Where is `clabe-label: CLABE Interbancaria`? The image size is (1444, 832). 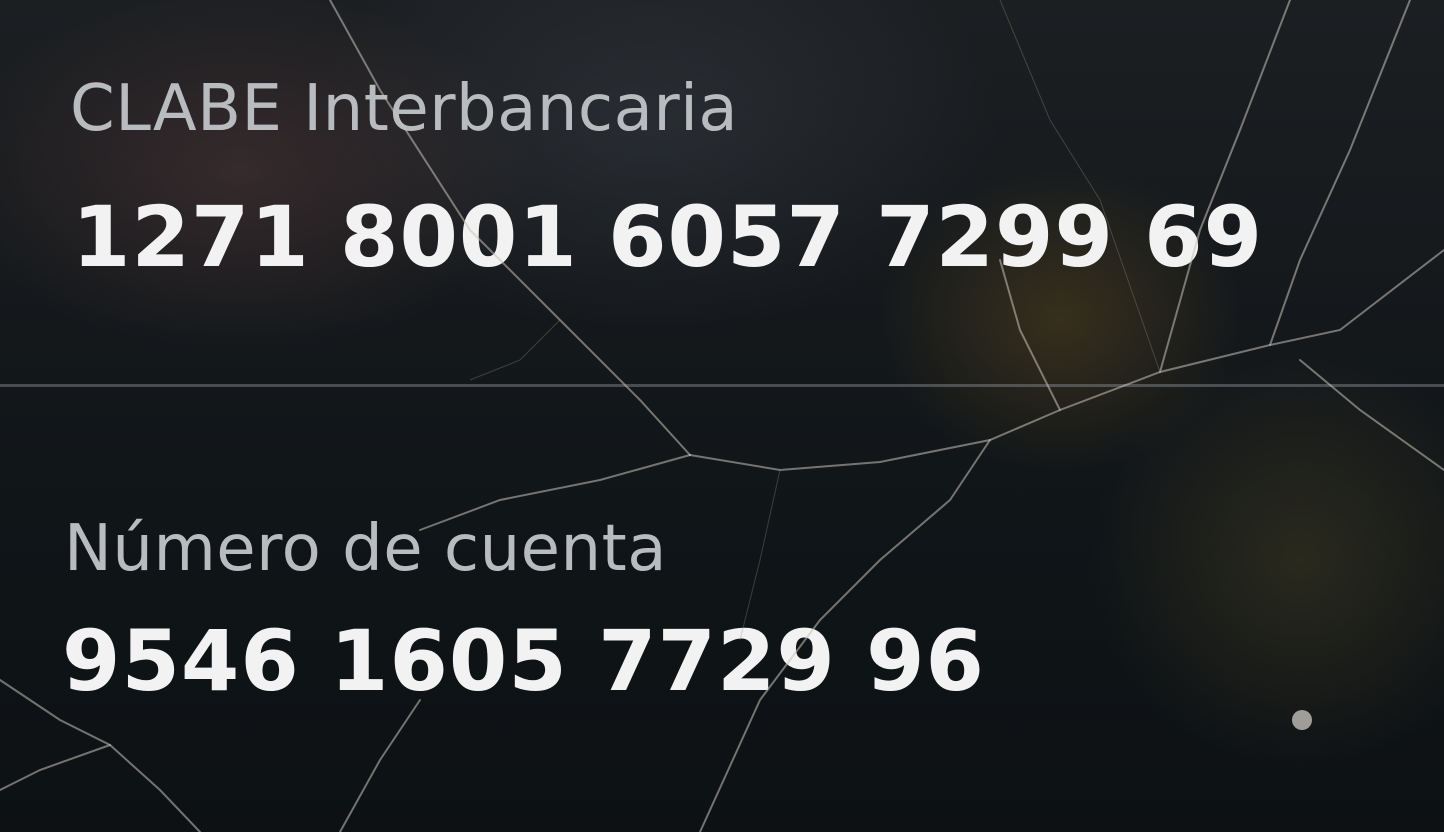
clabe-label: CLABE Interbancaria is located at coordinates (404, 109).